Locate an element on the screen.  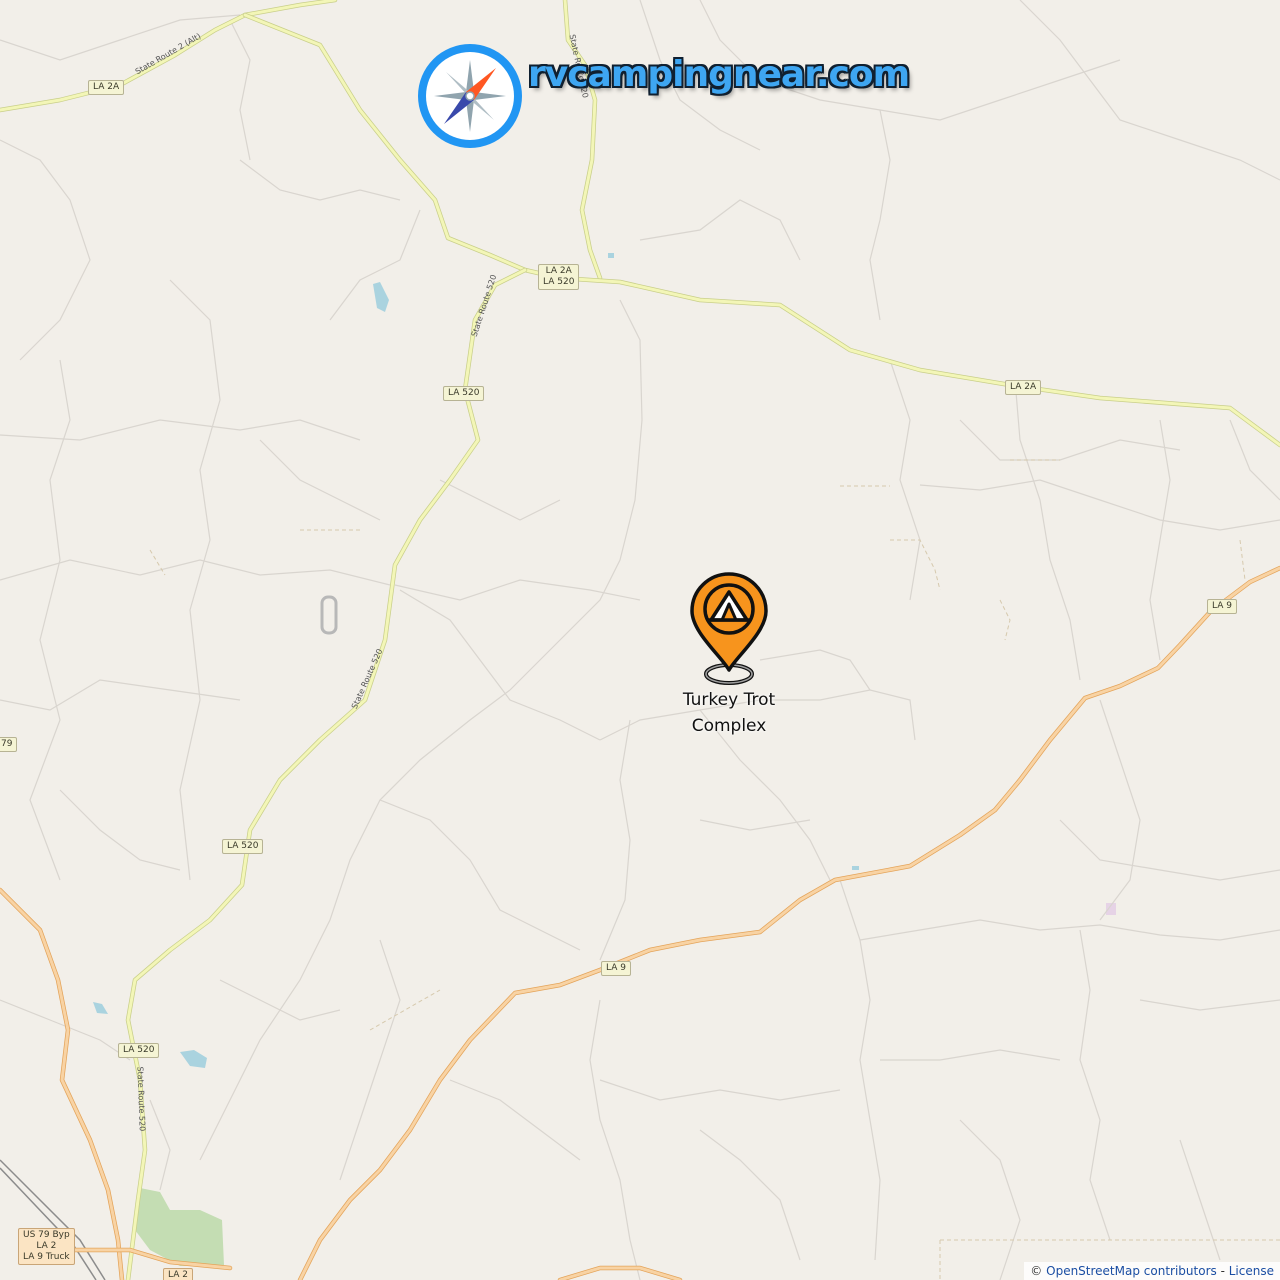
license-link: License is located at coordinates (1251, 1271).